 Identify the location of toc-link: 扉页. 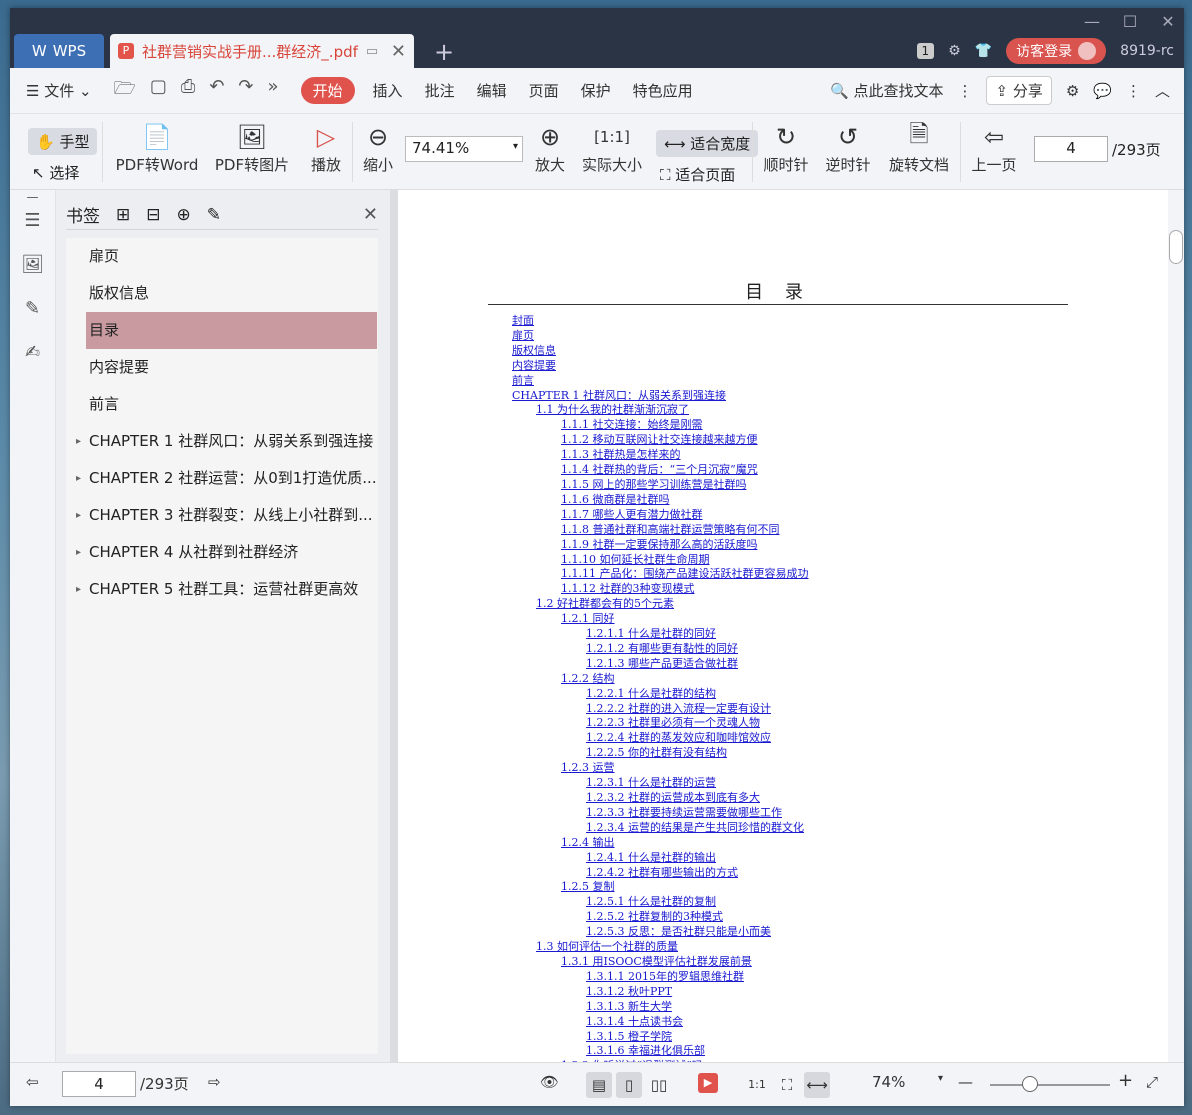
(660, 336).